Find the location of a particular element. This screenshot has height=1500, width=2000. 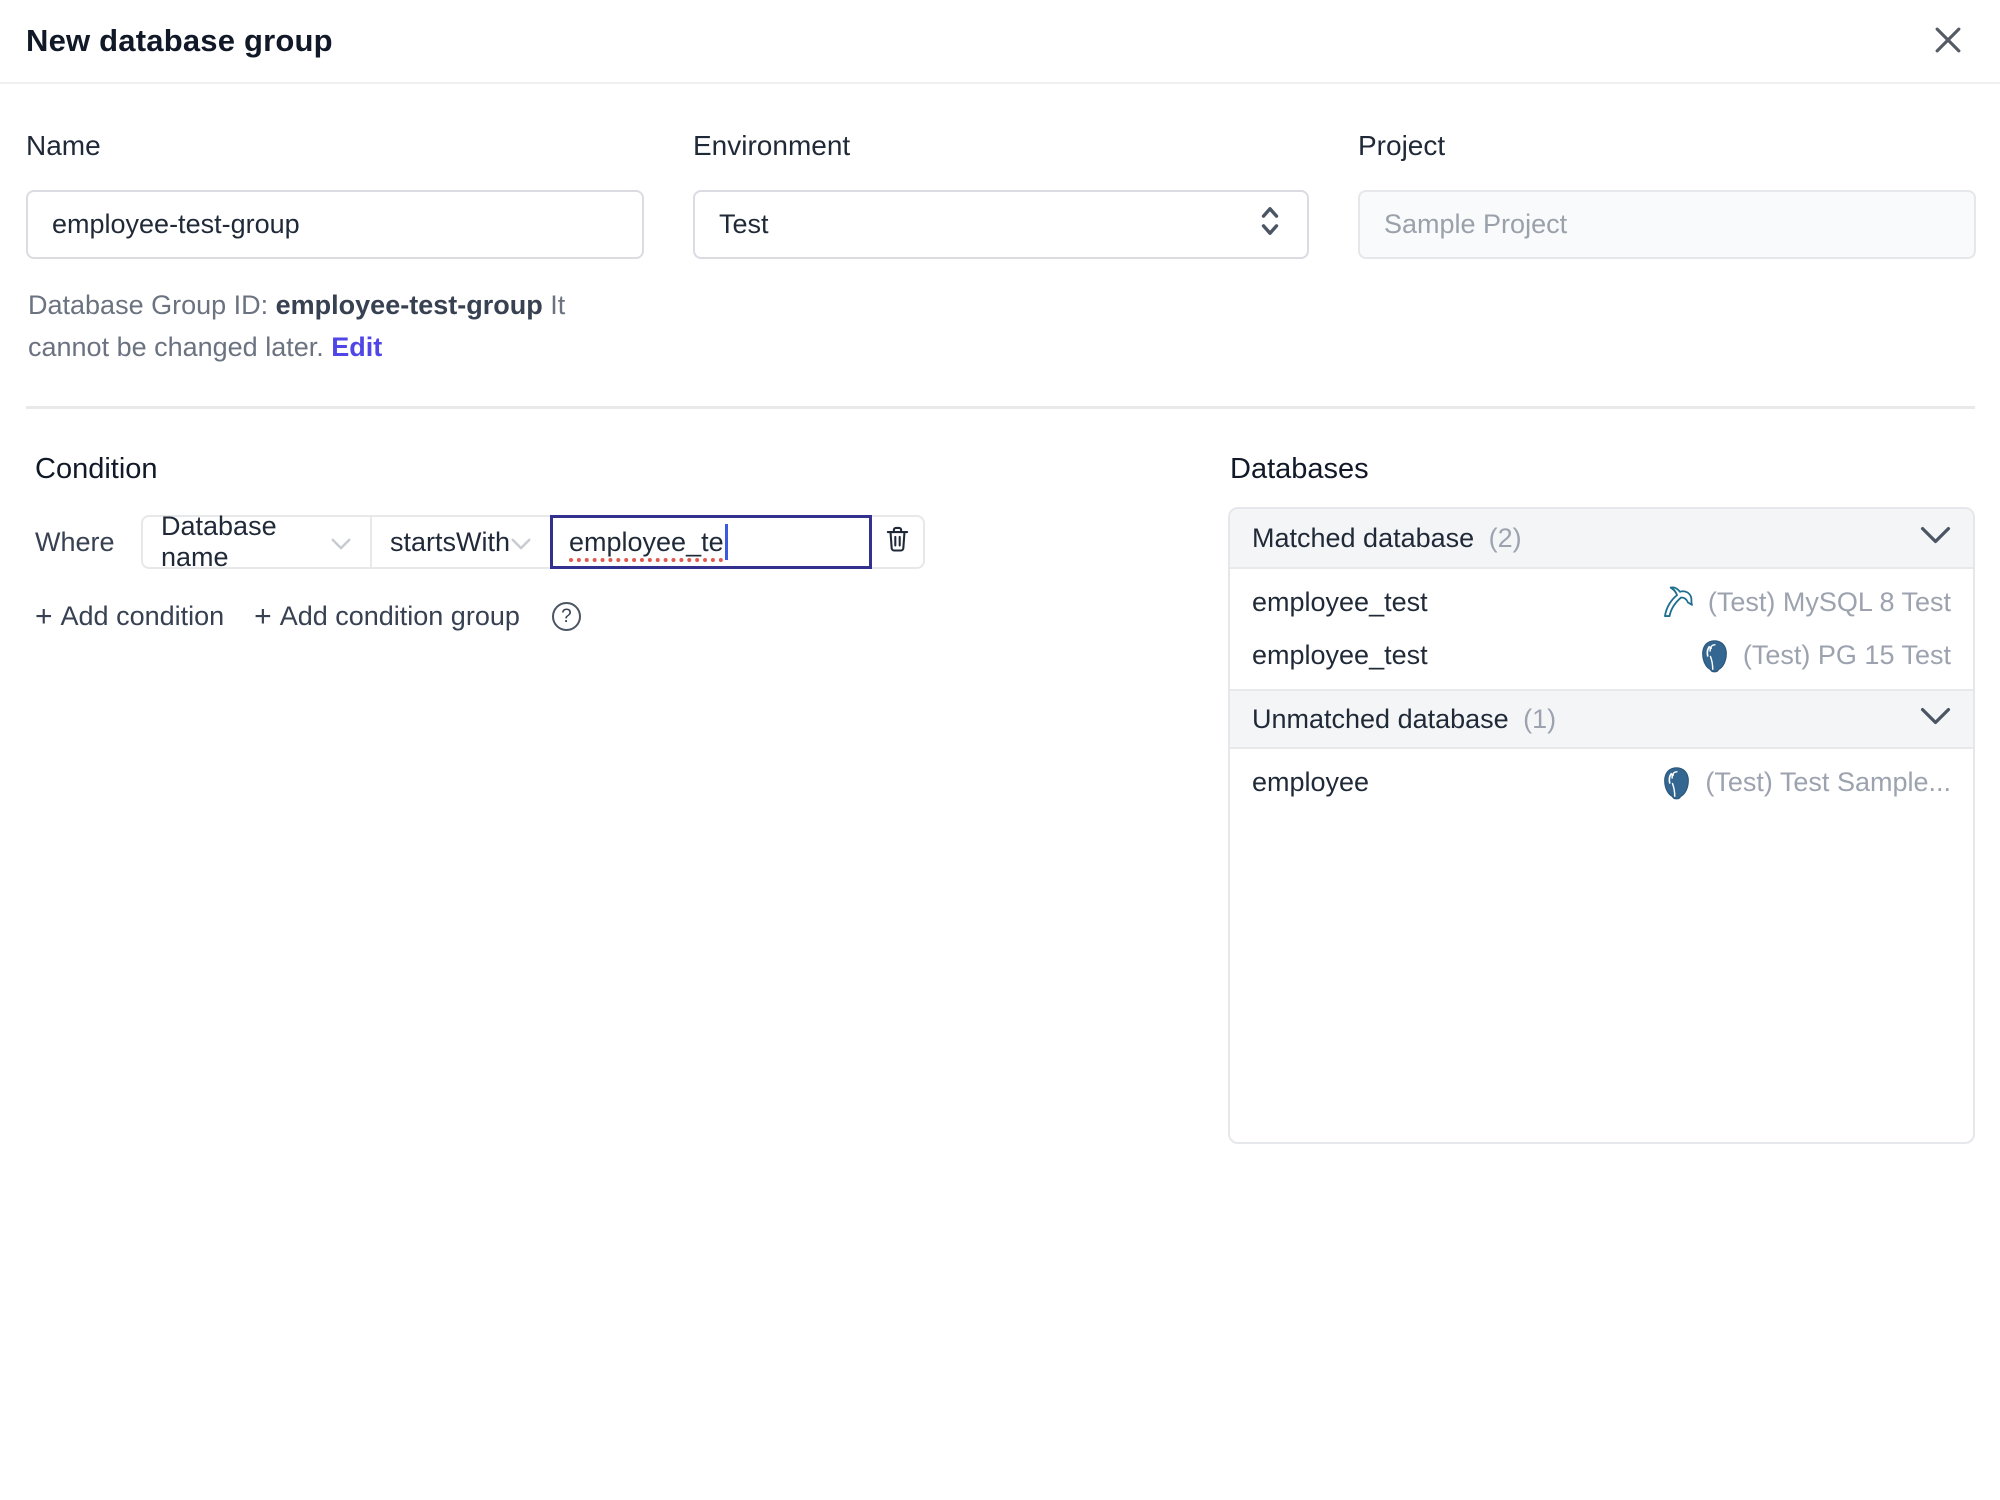

condition-field-value: Database name is located at coordinates (219, 541).